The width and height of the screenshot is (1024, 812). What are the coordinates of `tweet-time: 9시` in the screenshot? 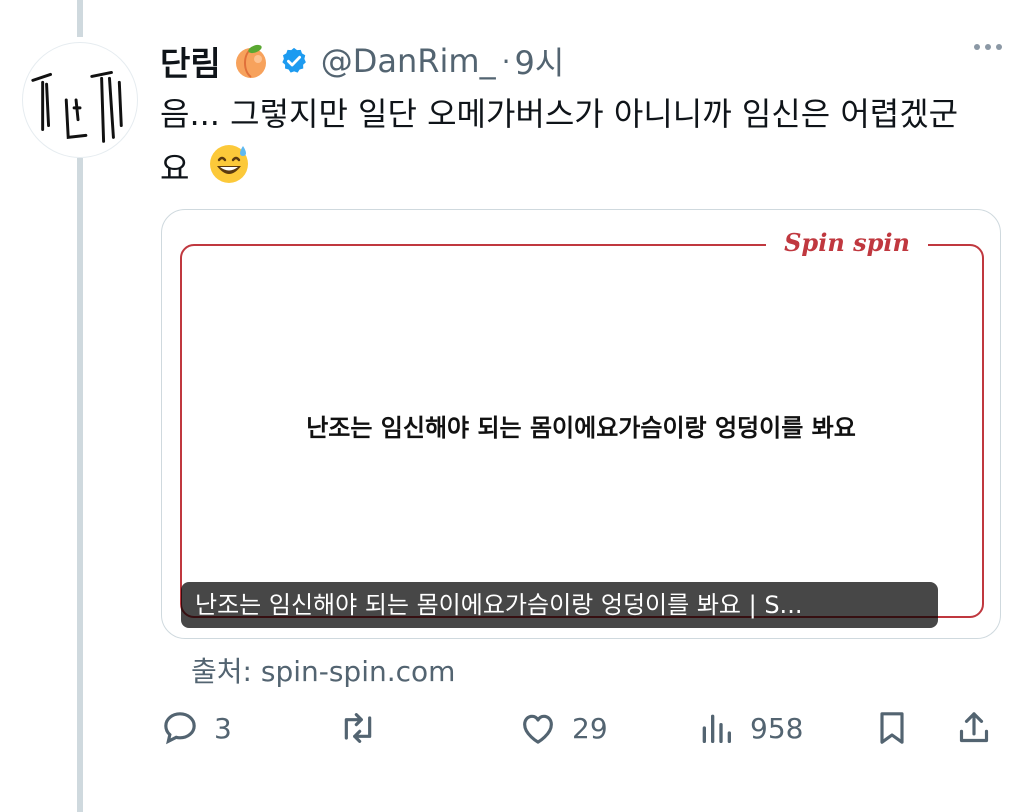 It's located at (539, 61).